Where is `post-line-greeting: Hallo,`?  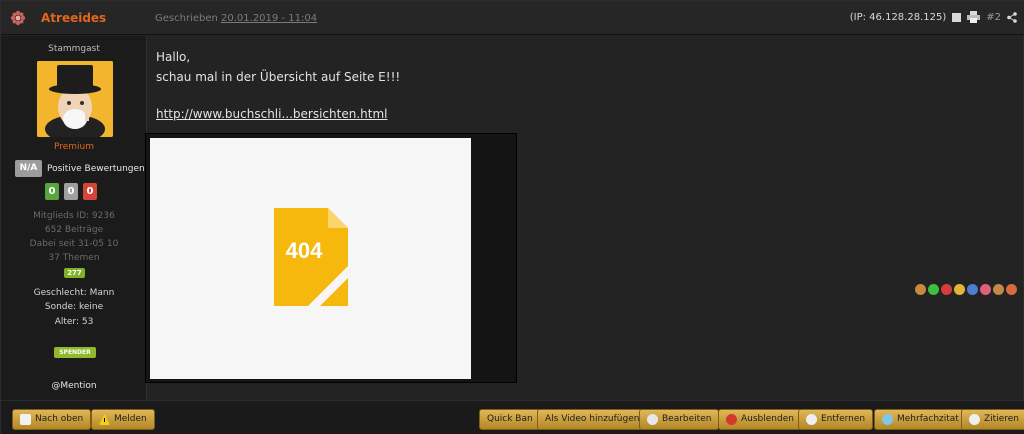 post-line-greeting: Hallo, is located at coordinates (173, 57).